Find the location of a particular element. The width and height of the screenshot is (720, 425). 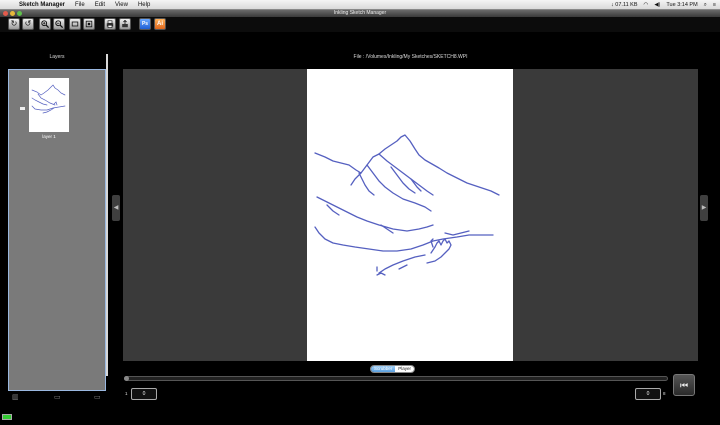

delete-layer-icon: ▥ is located at coordinates (15, 397).